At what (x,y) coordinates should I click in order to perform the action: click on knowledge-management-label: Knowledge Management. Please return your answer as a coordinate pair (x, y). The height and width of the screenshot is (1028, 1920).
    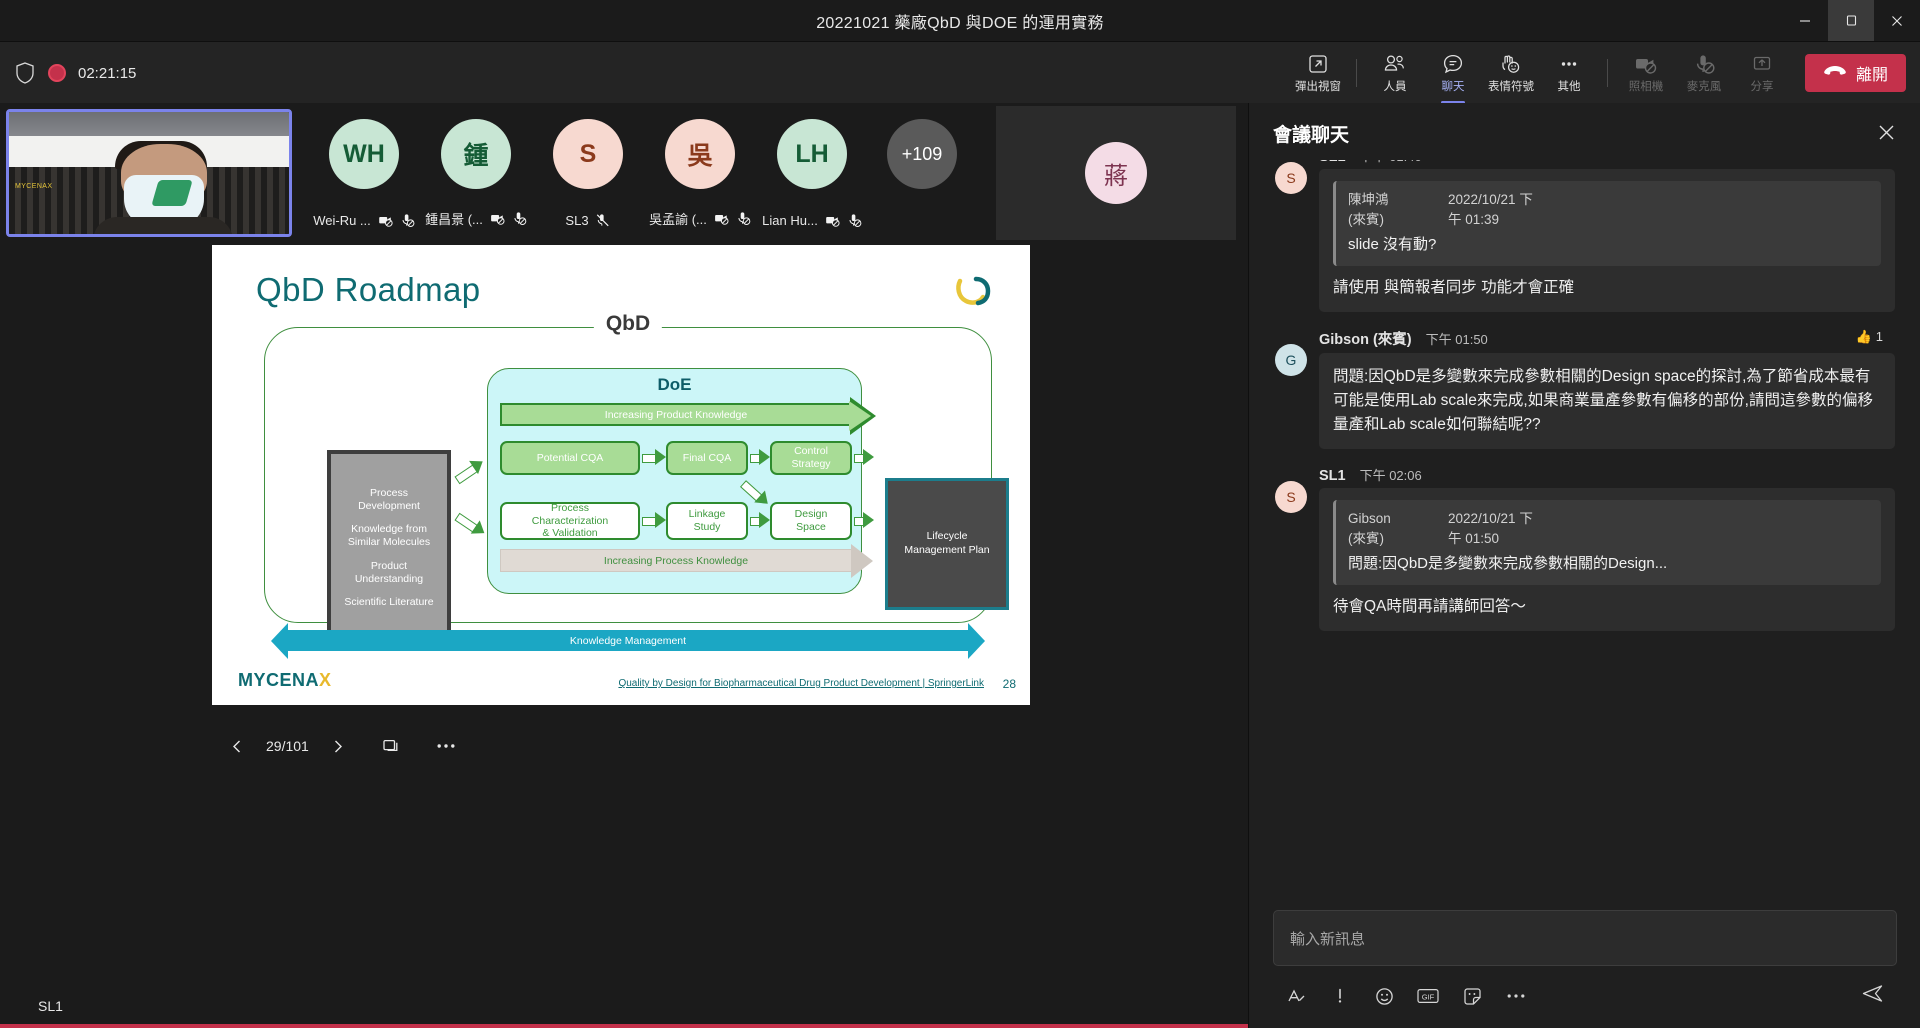
    Looking at the image, I should click on (628, 640).